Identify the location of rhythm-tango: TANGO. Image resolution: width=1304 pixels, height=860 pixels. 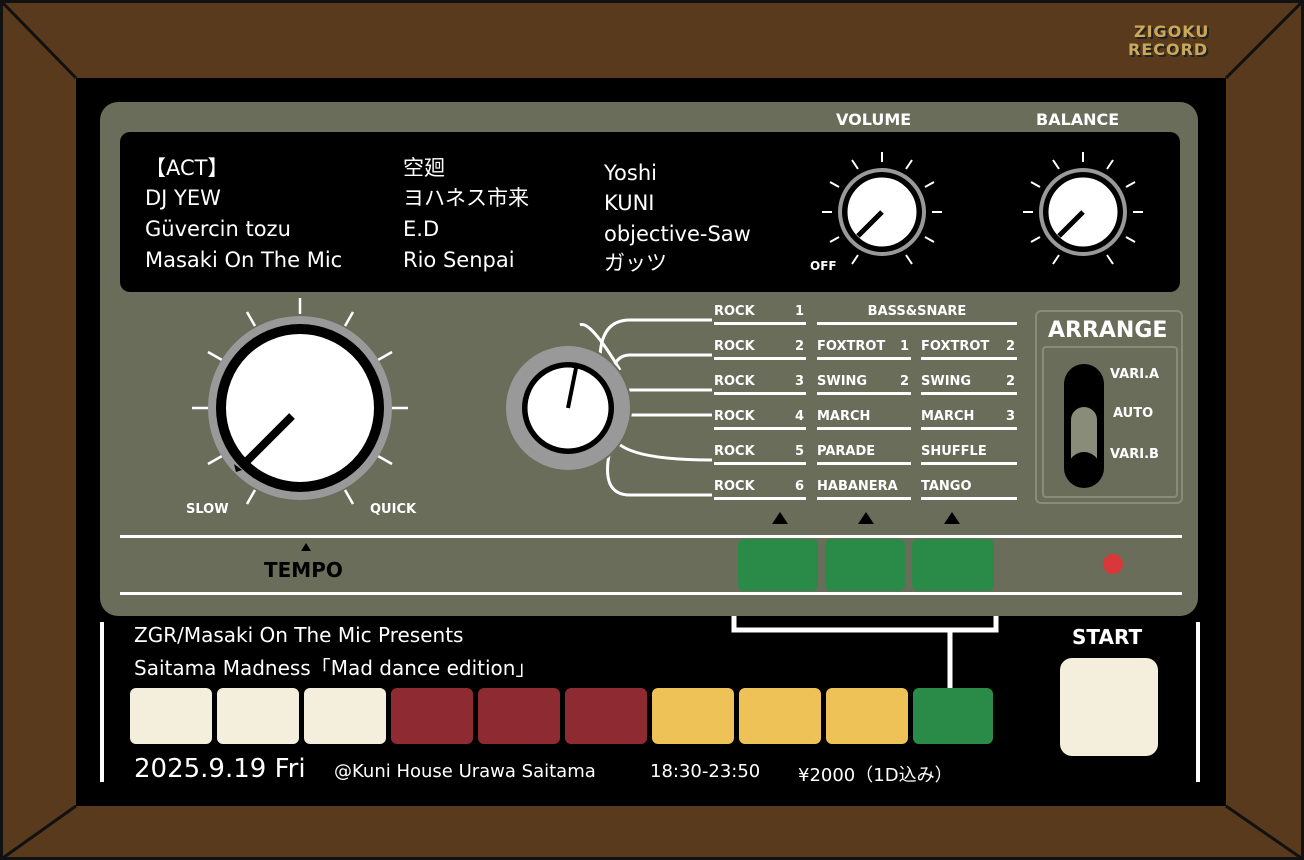
(969, 489).